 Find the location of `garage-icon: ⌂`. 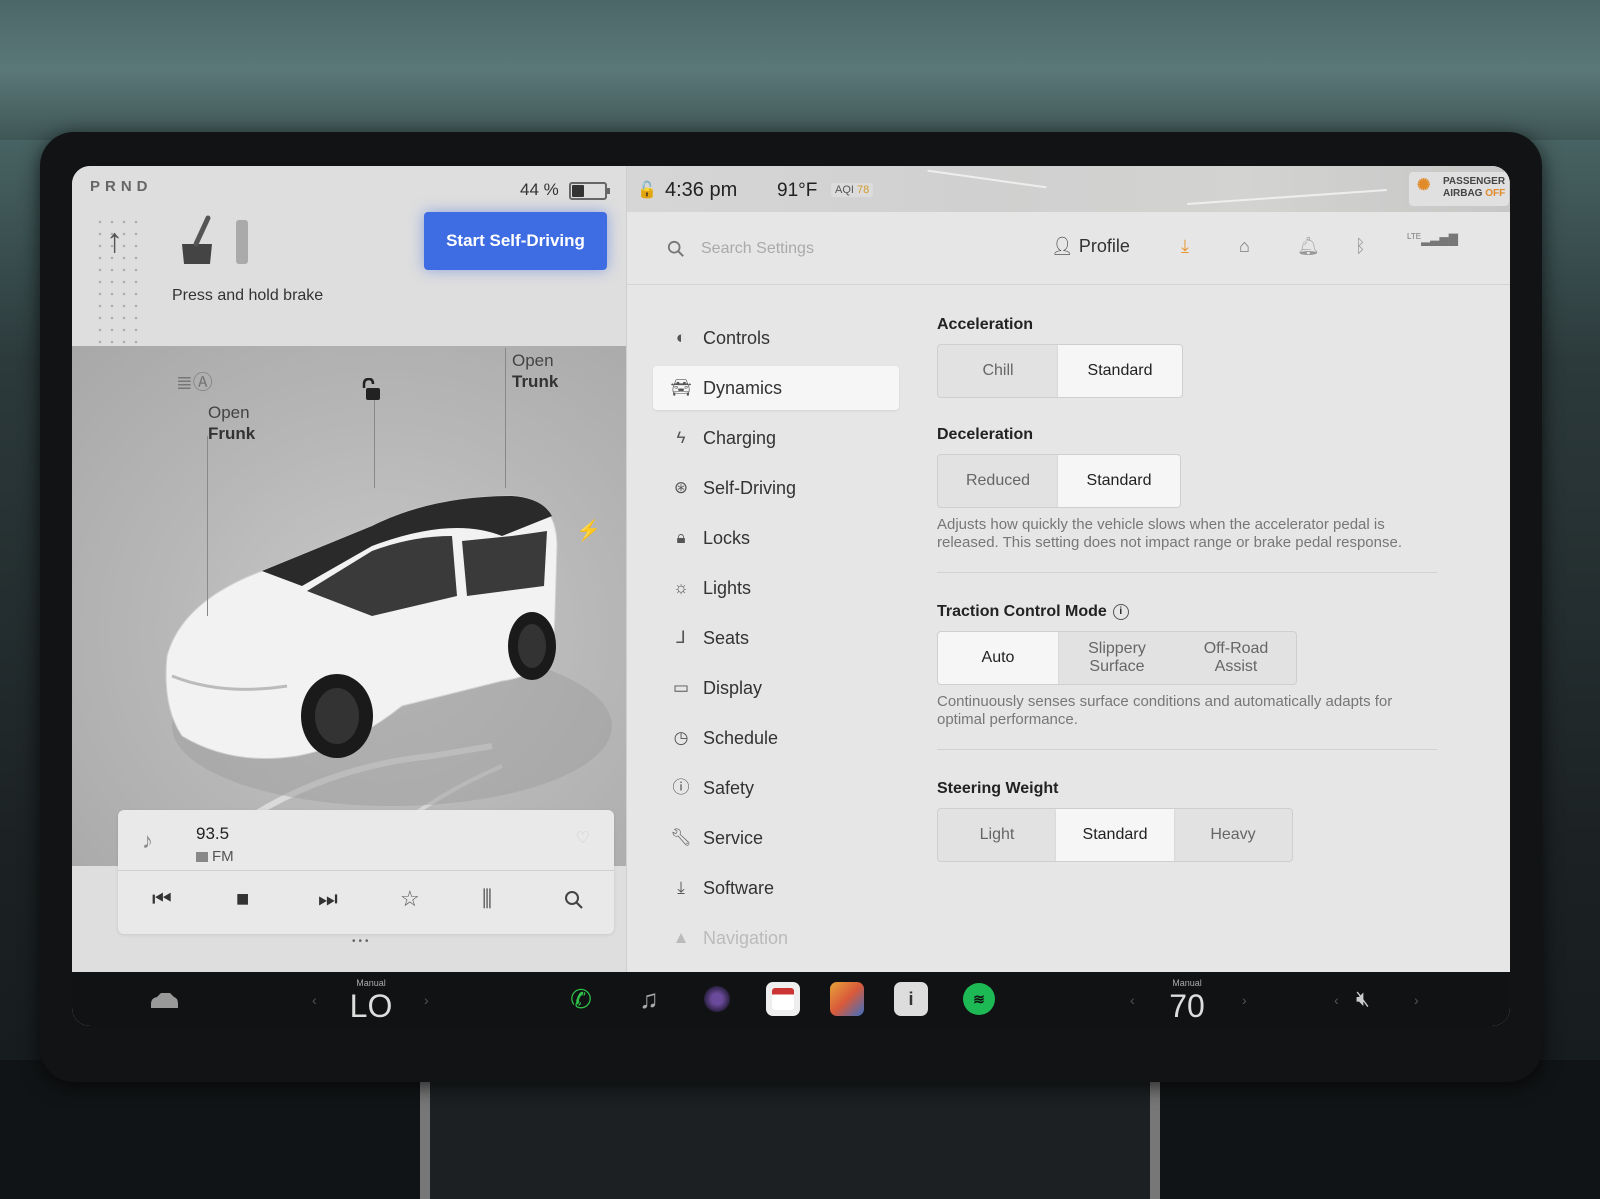

garage-icon: ⌂ is located at coordinates (1244, 246).